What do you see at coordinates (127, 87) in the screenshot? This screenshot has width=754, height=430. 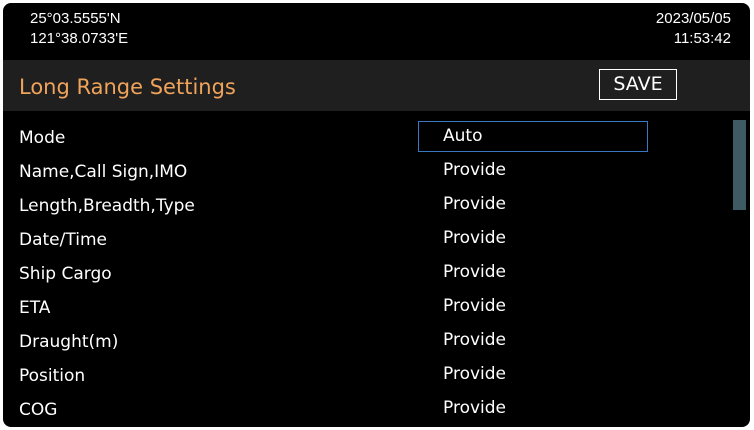 I see `page-title: Long Range Settings` at bounding box center [127, 87].